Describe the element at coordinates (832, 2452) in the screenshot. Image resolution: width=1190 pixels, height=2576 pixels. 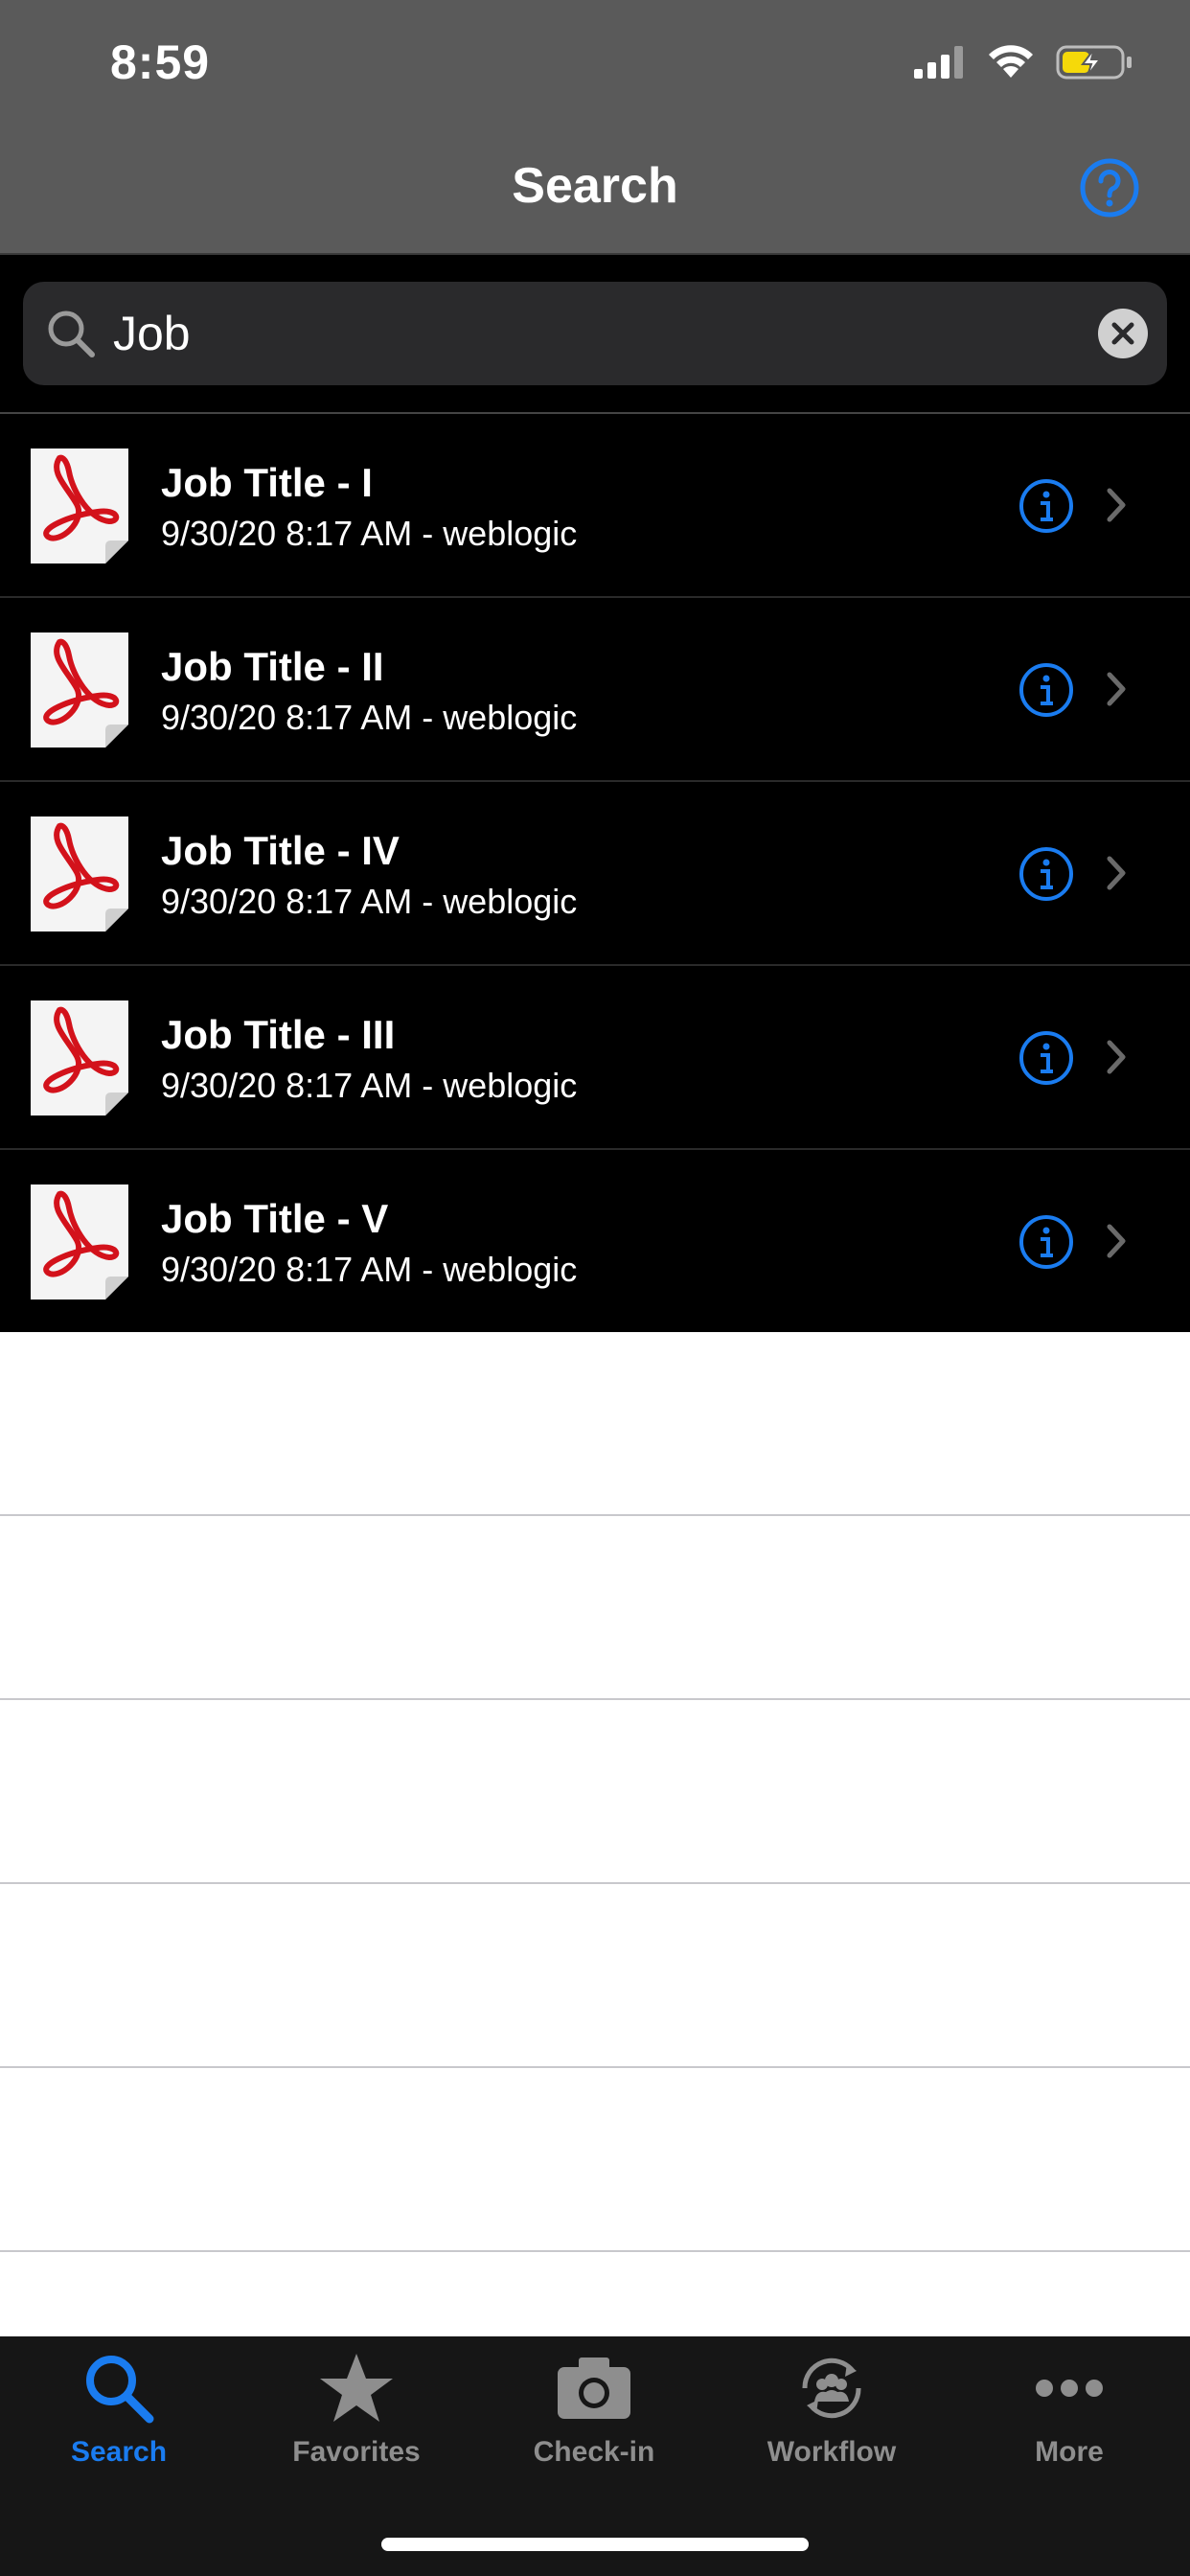
I see `tab-label: Workflow` at that location.